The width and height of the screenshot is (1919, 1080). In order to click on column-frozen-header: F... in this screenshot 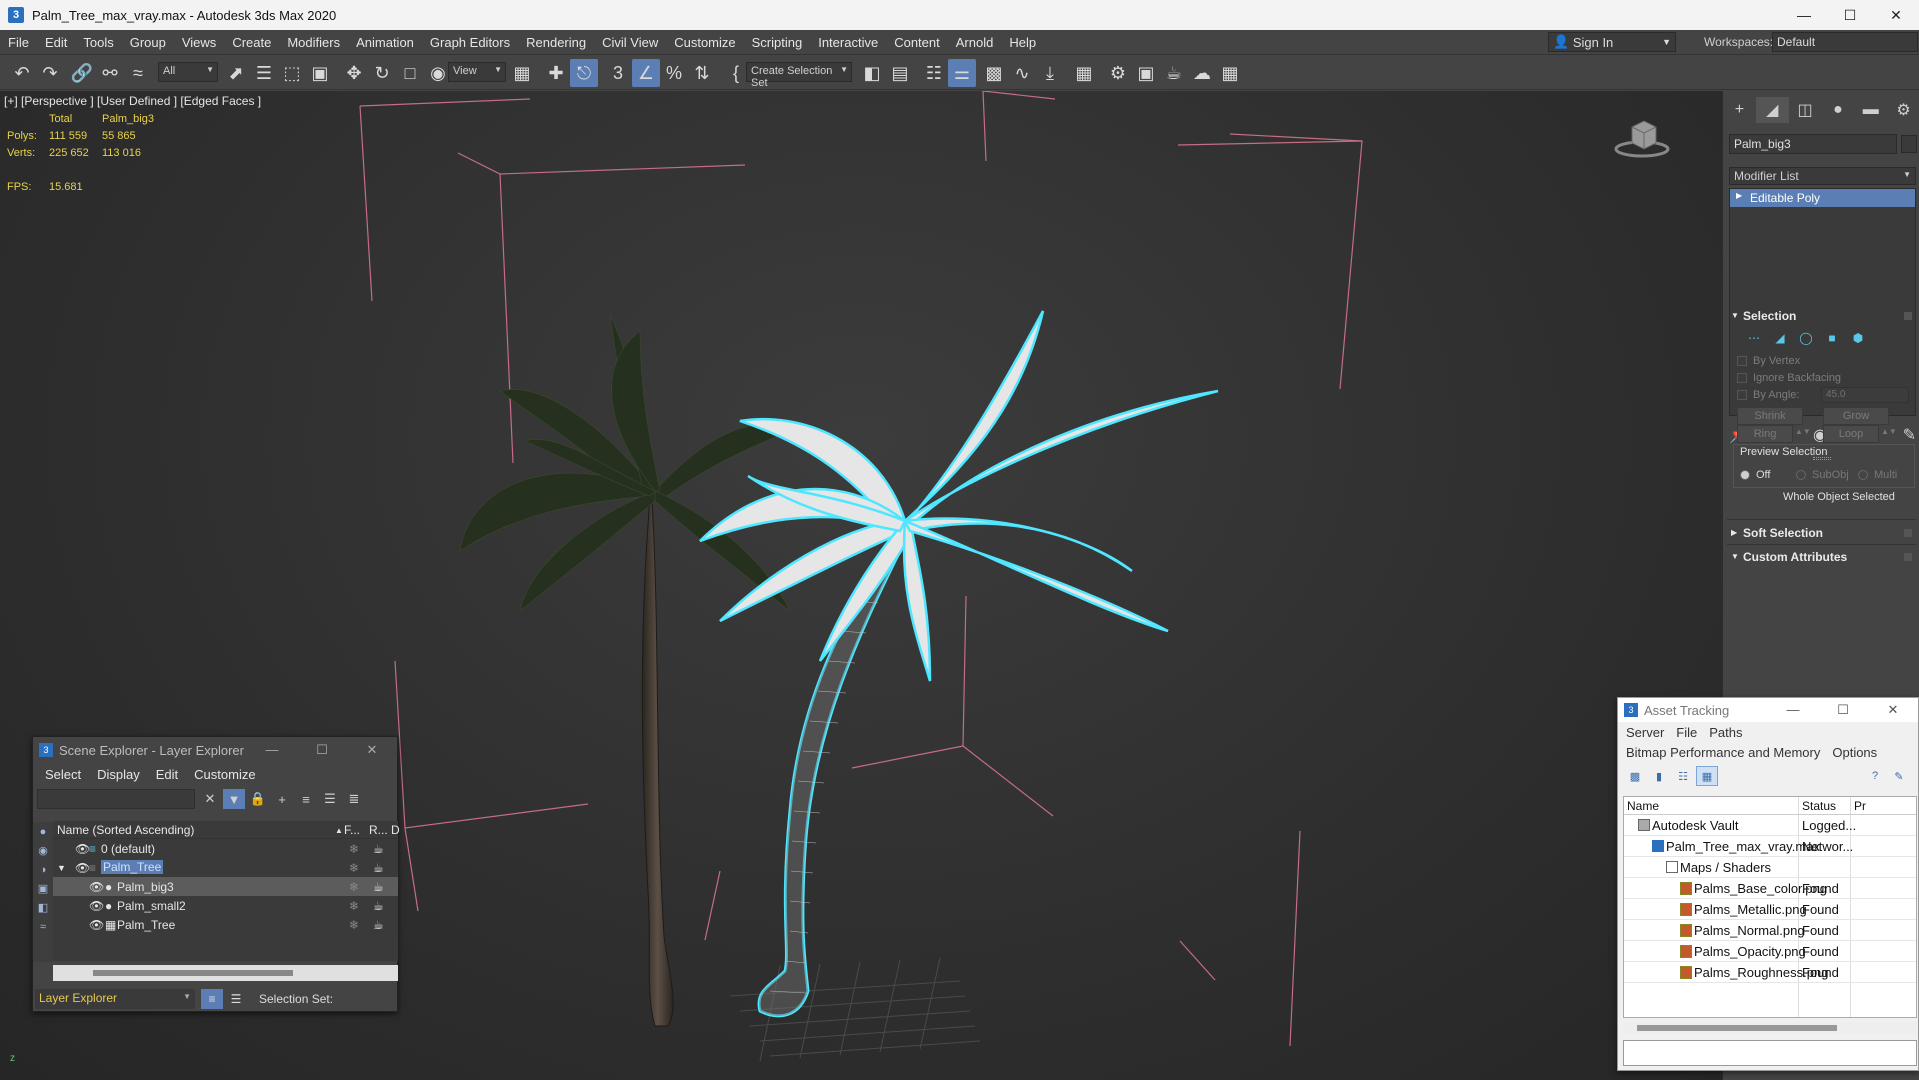, I will do `click(352, 830)`.